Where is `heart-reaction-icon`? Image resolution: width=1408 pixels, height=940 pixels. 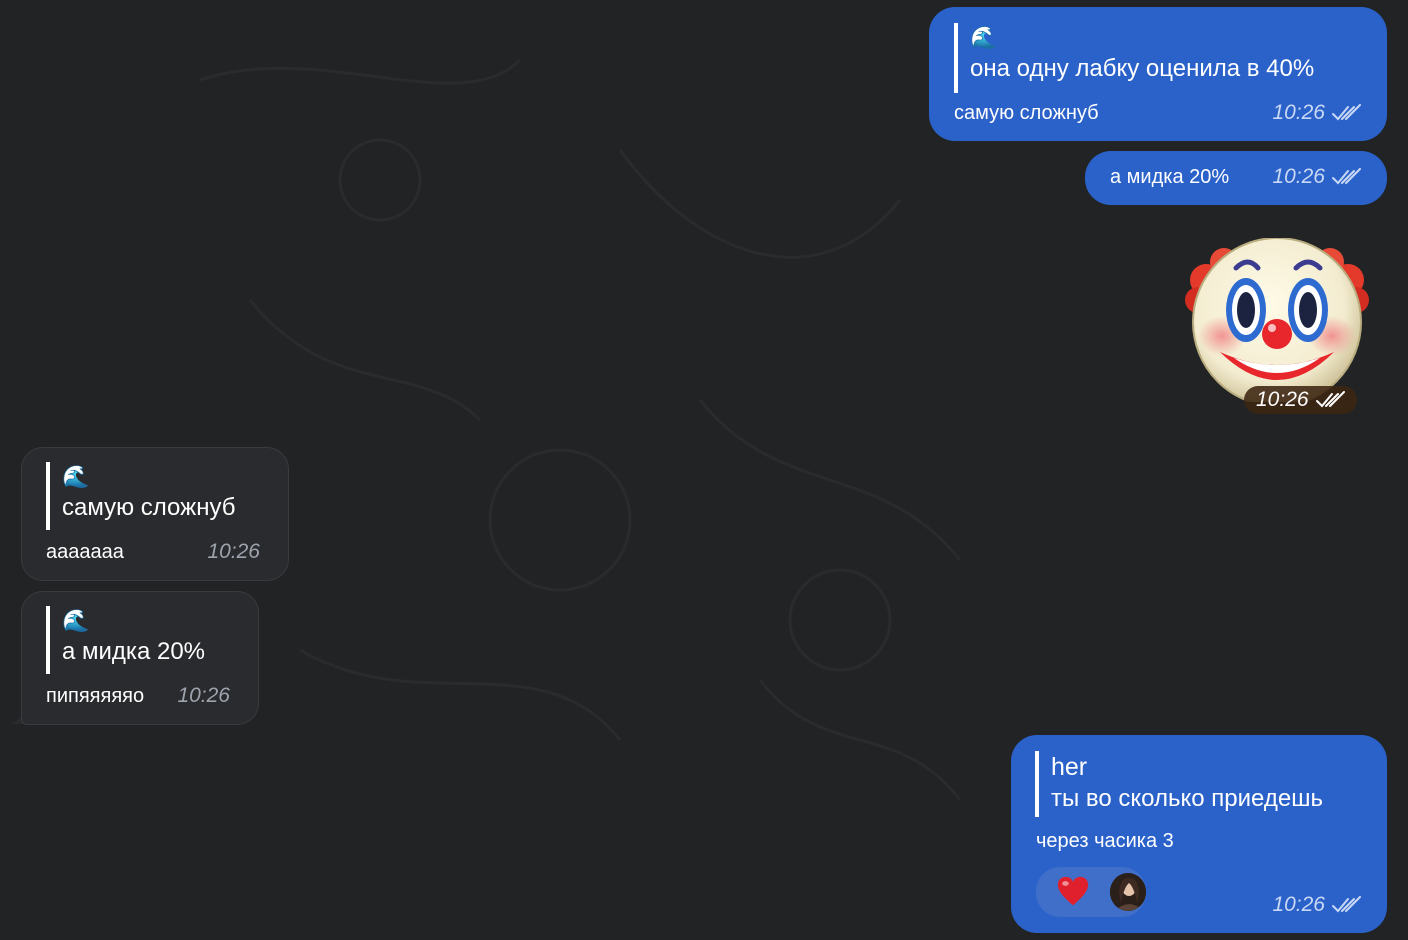 heart-reaction-icon is located at coordinates (1073, 891).